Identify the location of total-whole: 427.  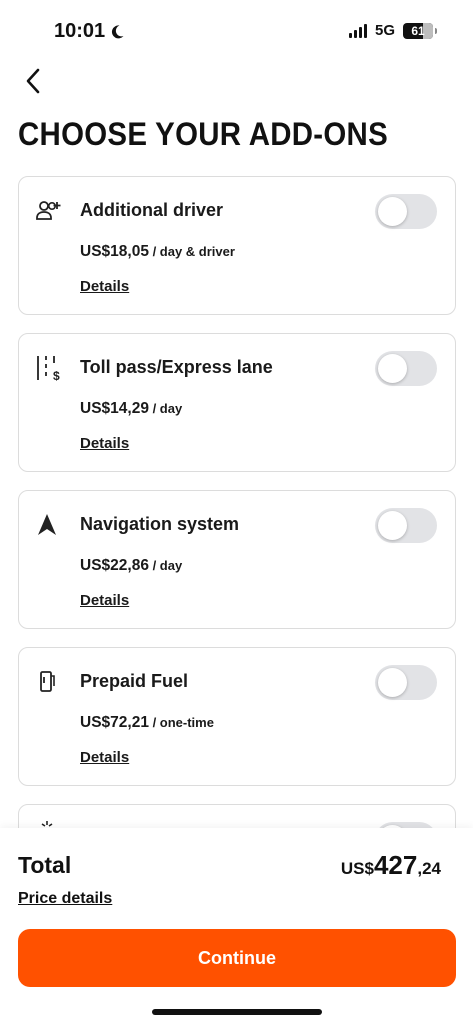
(395, 865).